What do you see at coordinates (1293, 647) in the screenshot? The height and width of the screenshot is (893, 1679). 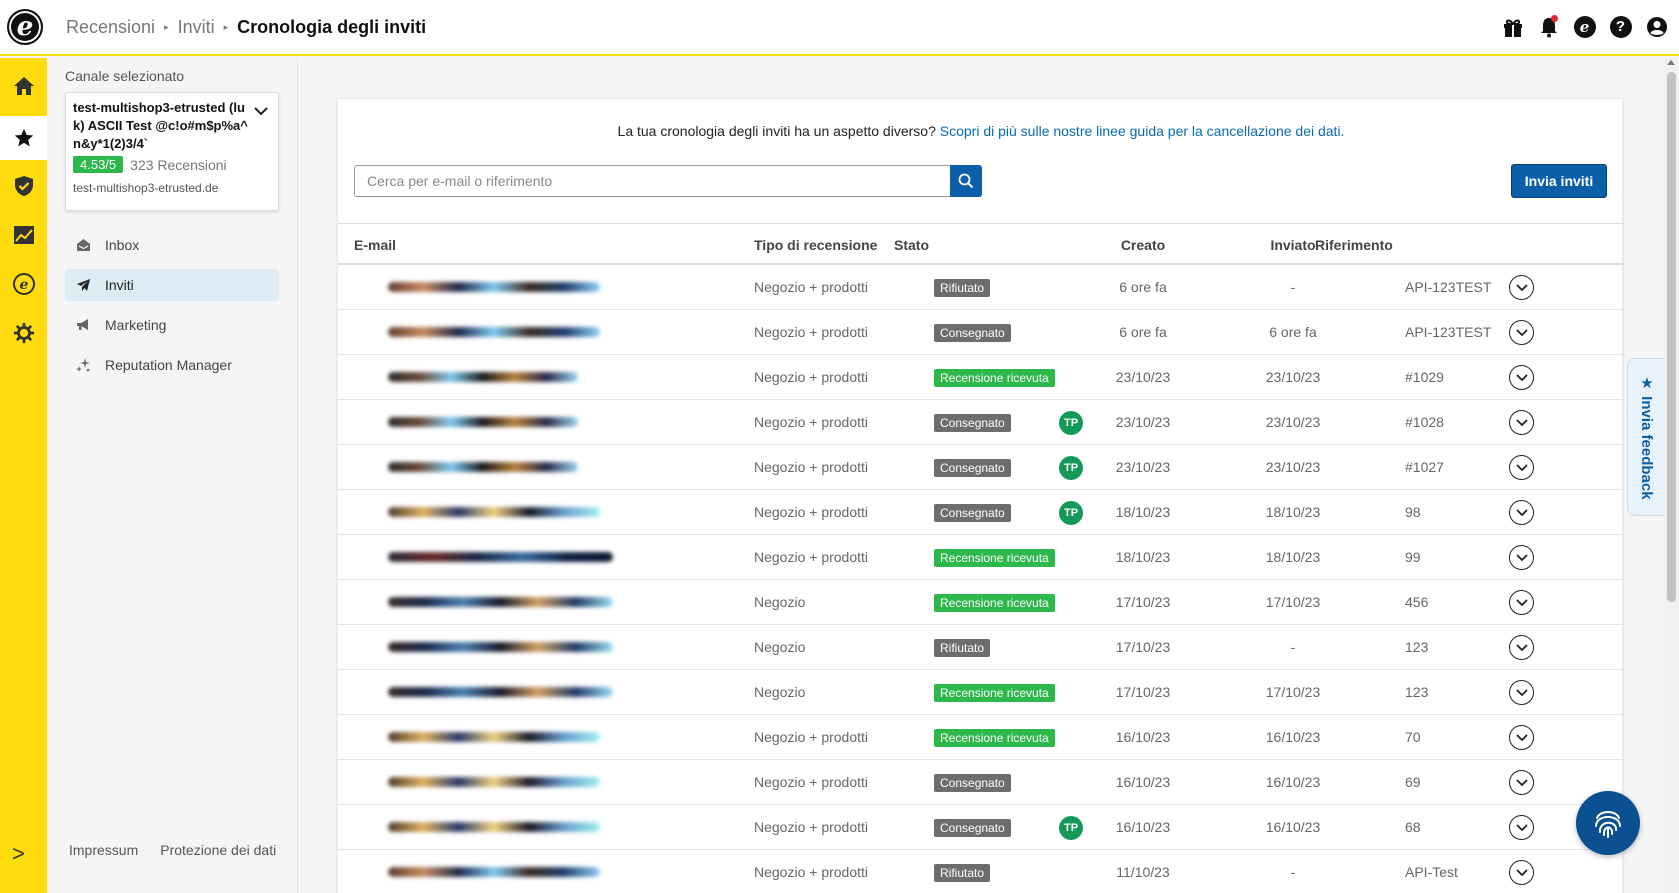 I see `sent-cell: -` at bounding box center [1293, 647].